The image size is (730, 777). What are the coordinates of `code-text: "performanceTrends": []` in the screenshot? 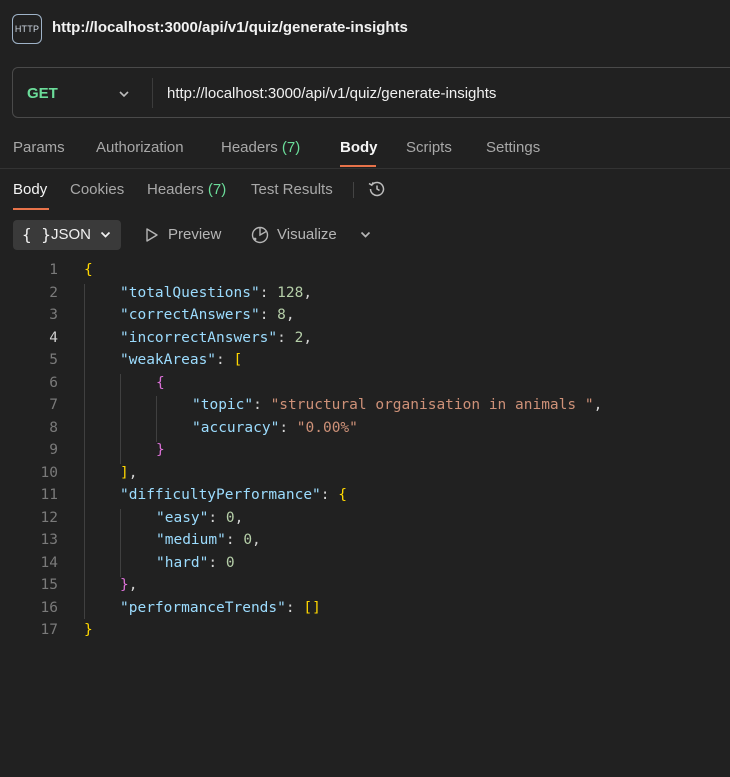 It's located at (220, 607).